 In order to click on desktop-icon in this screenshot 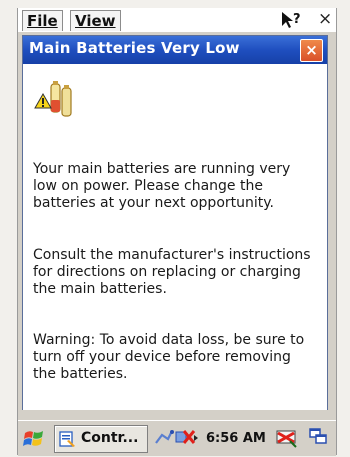, I will do `click(319, 438)`.